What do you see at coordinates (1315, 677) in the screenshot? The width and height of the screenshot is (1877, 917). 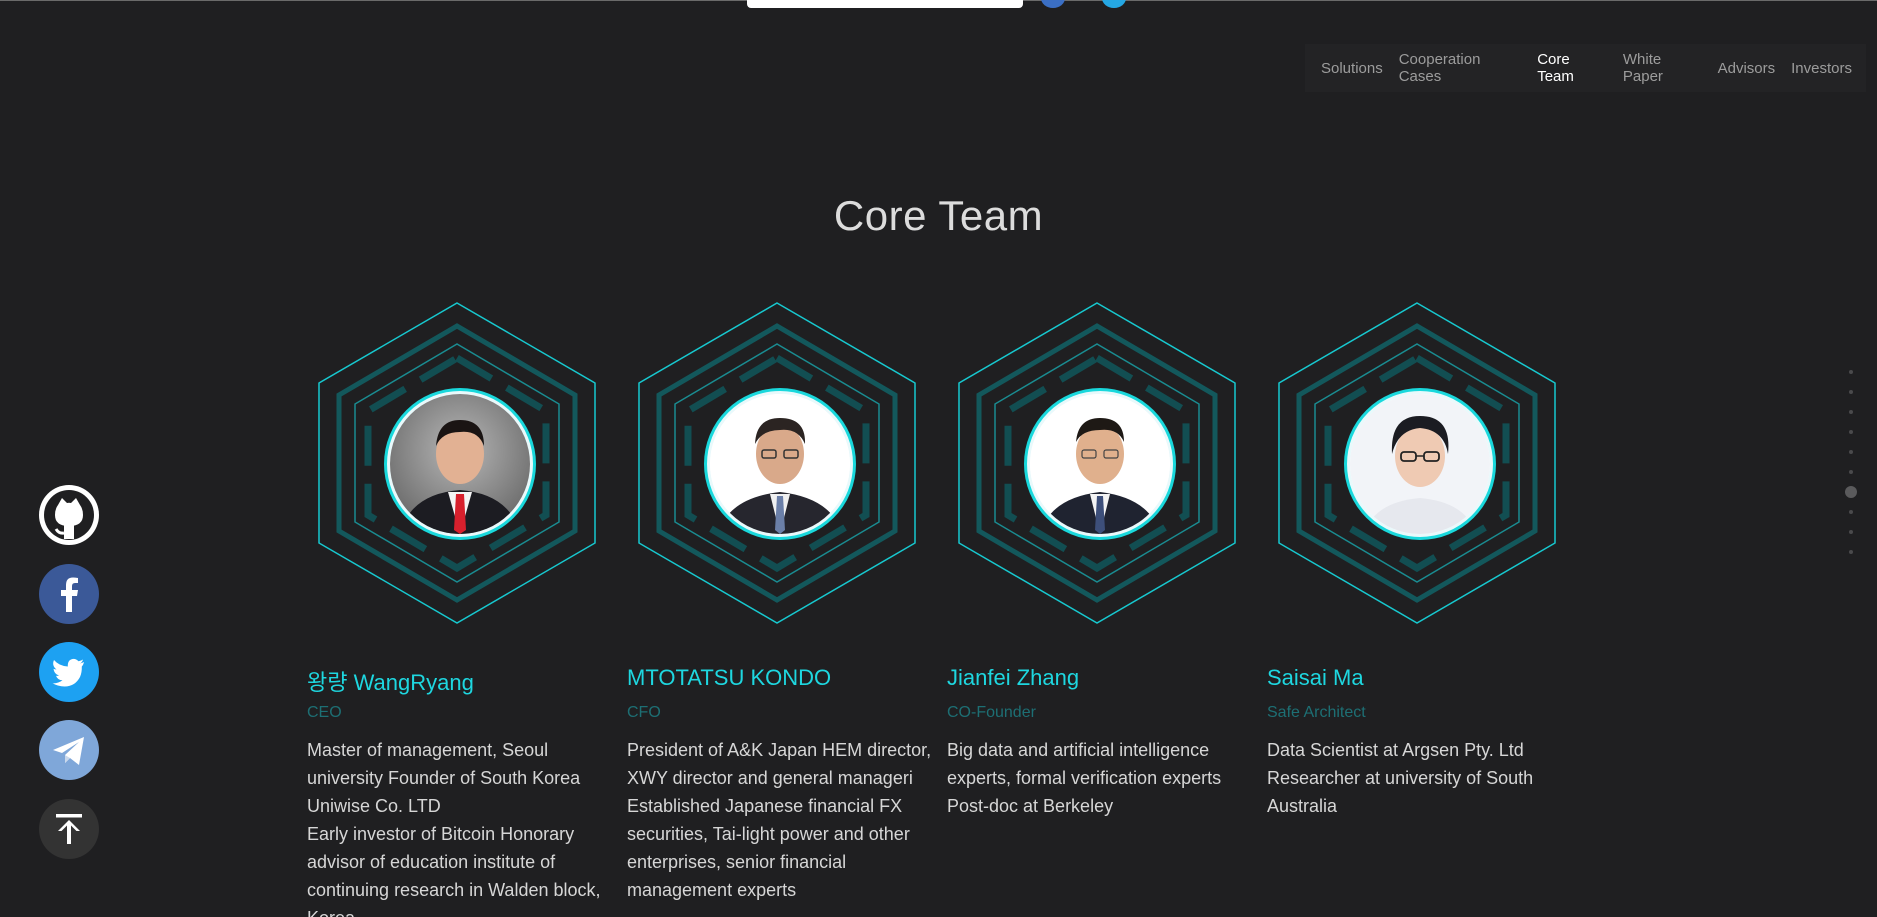 I see `member-name: Saisai Ma` at bounding box center [1315, 677].